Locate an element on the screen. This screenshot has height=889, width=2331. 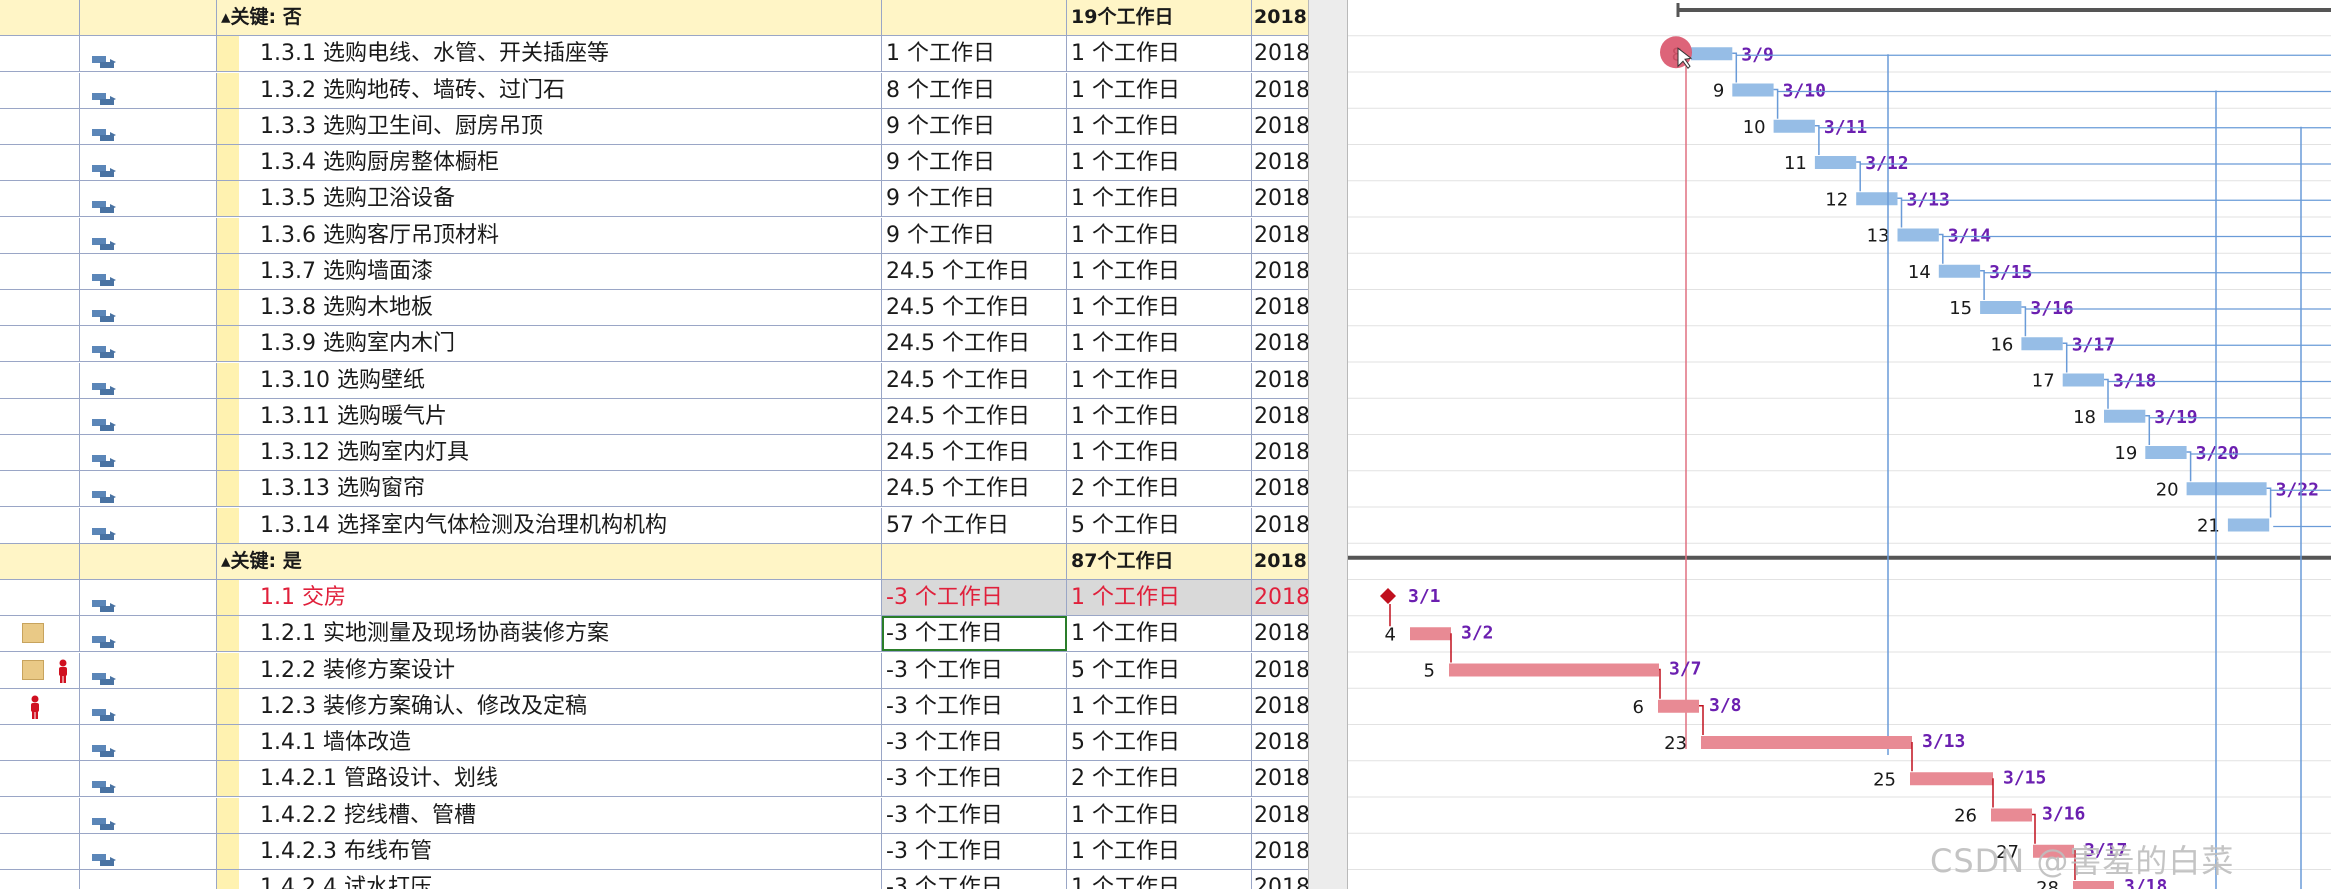
view-splitter is located at coordinates (1328, 444).